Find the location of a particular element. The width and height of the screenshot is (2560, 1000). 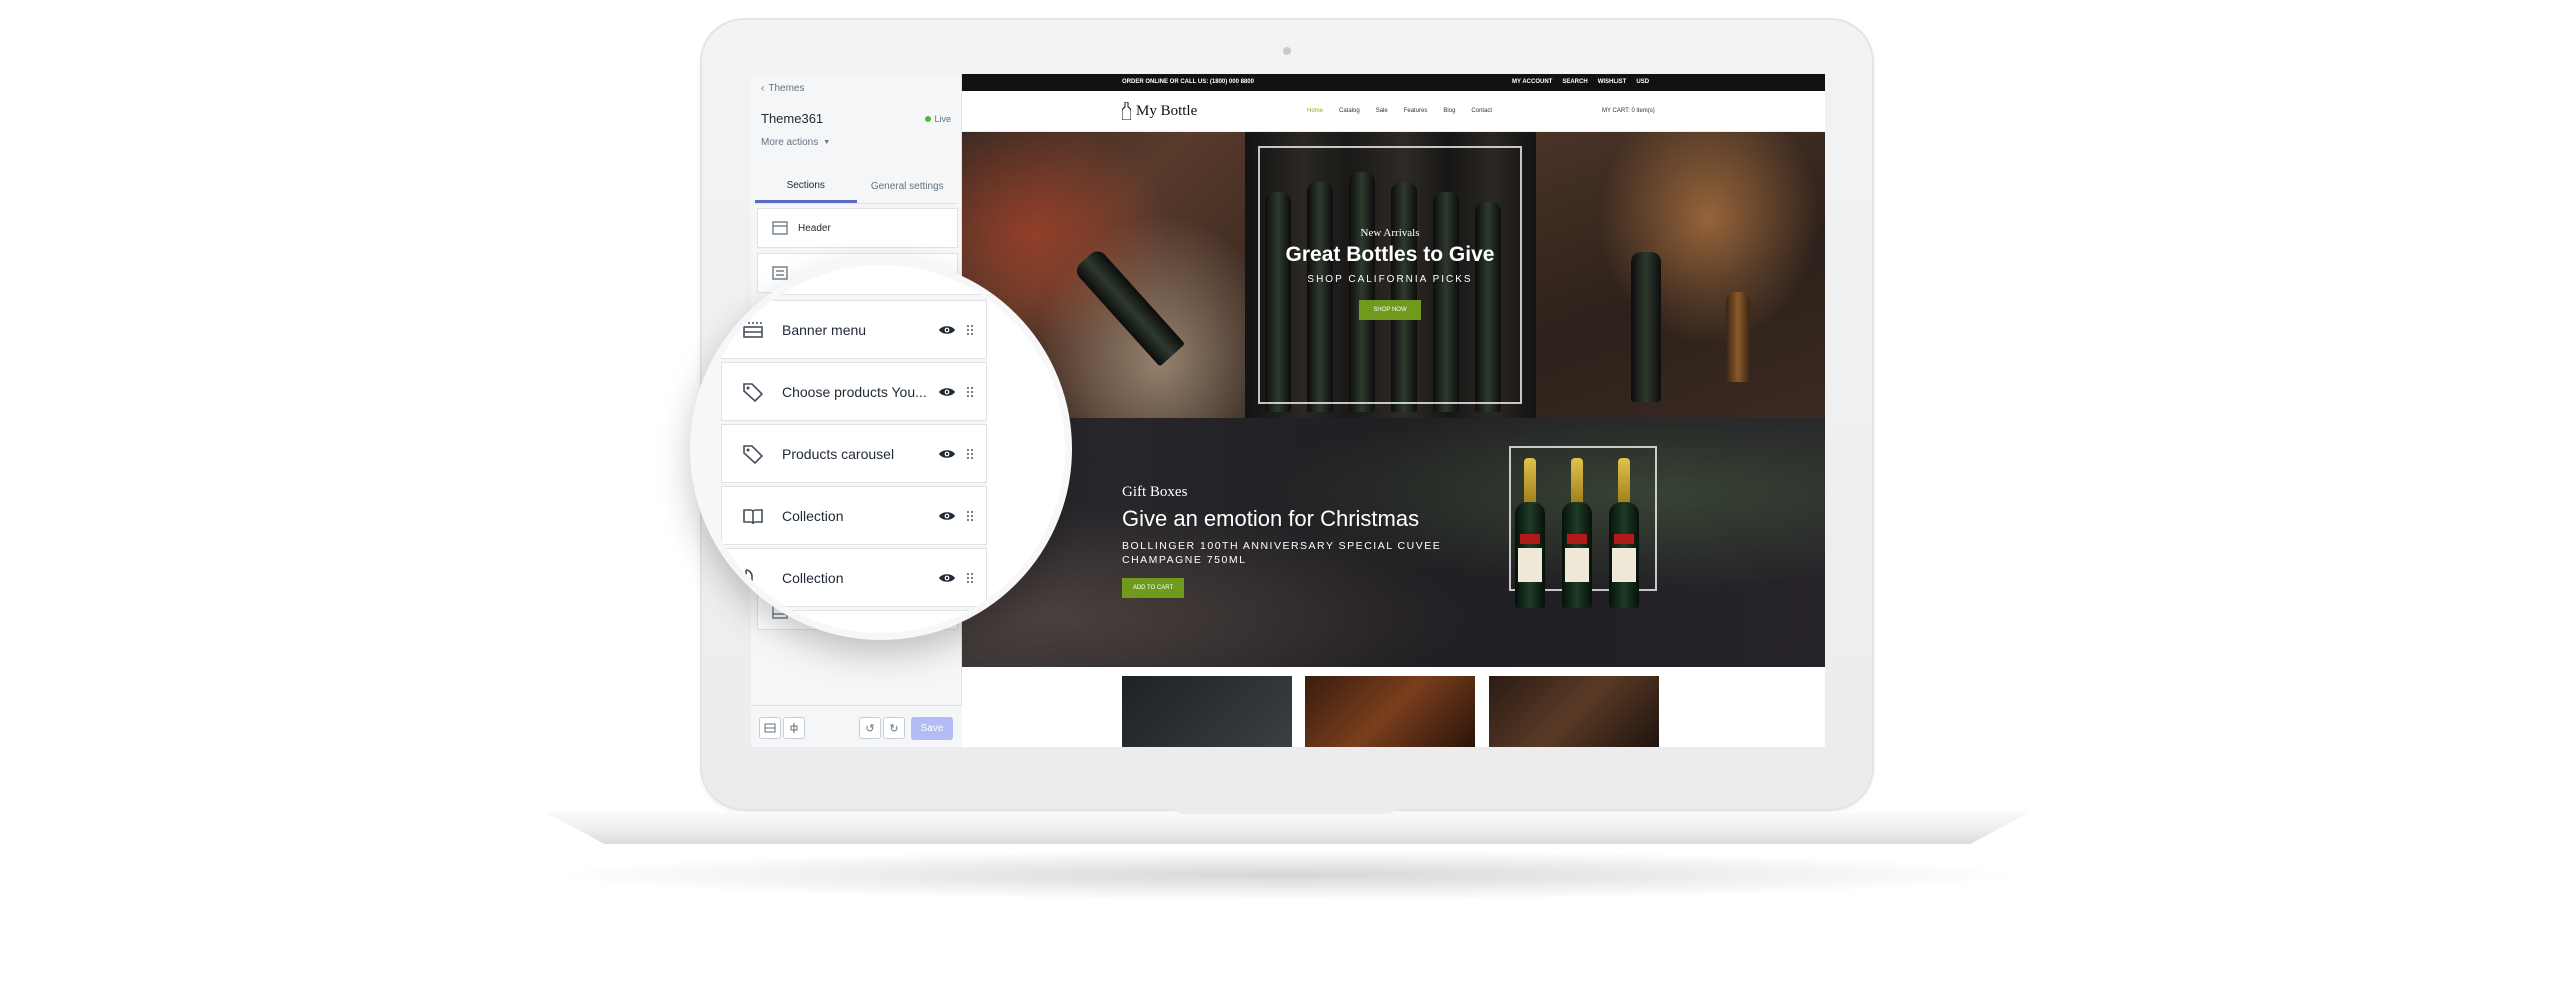

editor-footer: ↺ ↻ Save is located at coordinates (856, 726).